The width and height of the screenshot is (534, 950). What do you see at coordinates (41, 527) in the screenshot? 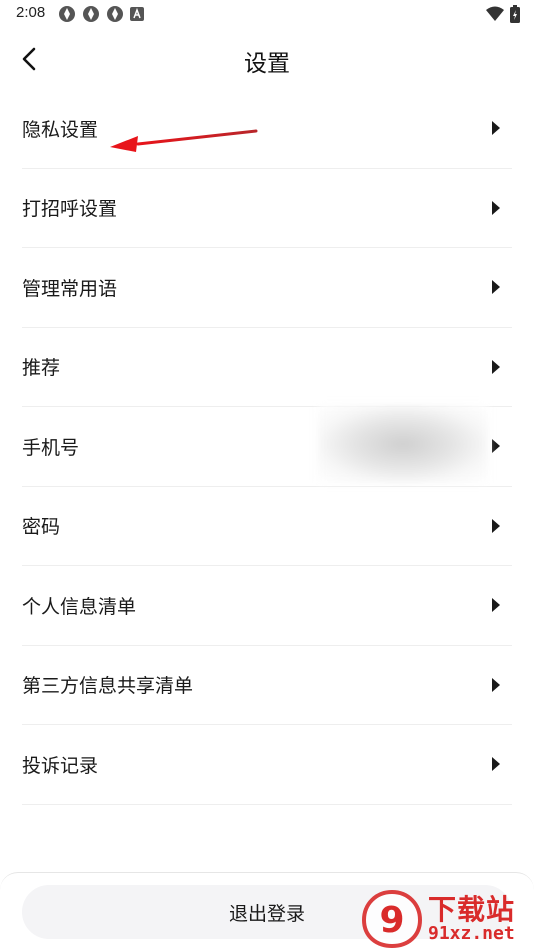
I see `settings-item-label: 密码` at bounding box center [41, 527].